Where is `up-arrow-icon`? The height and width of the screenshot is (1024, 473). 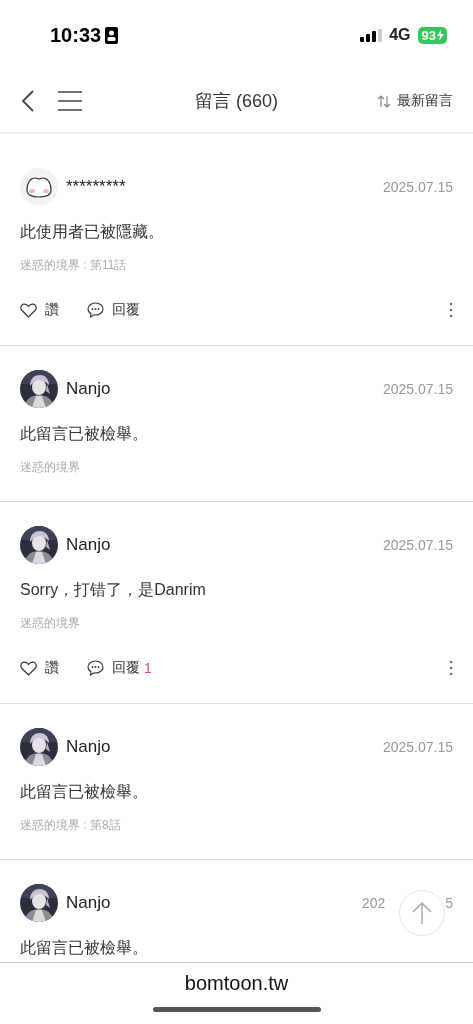 up-arrow-icon is located at coordinates (422, 913).